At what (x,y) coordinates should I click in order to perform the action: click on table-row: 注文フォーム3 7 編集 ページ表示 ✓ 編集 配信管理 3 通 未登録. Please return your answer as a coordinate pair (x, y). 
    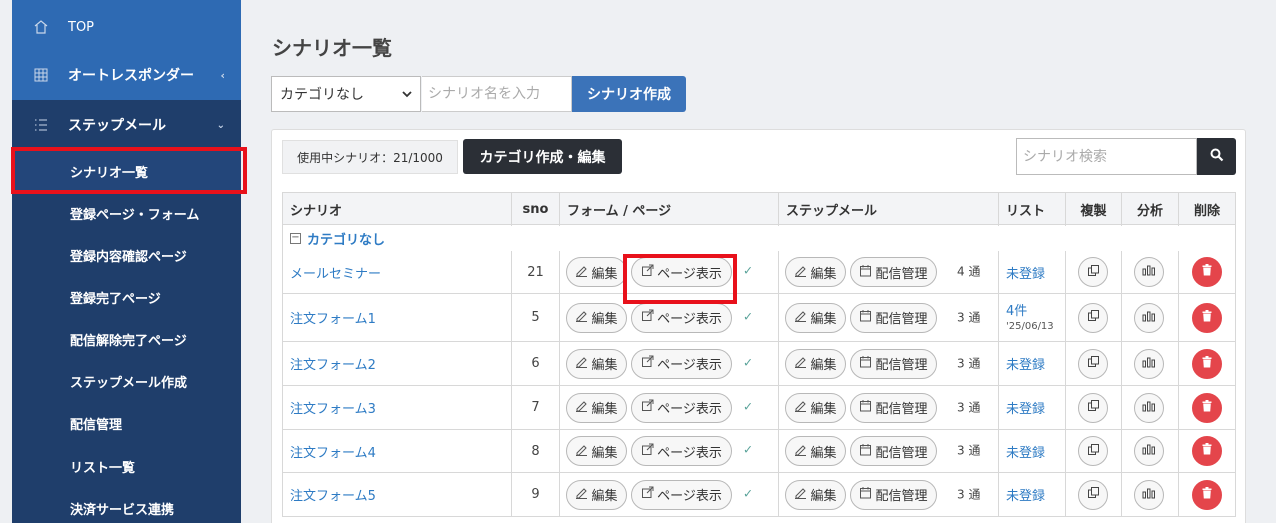
    Looking at the image, I should click on (759, 408).